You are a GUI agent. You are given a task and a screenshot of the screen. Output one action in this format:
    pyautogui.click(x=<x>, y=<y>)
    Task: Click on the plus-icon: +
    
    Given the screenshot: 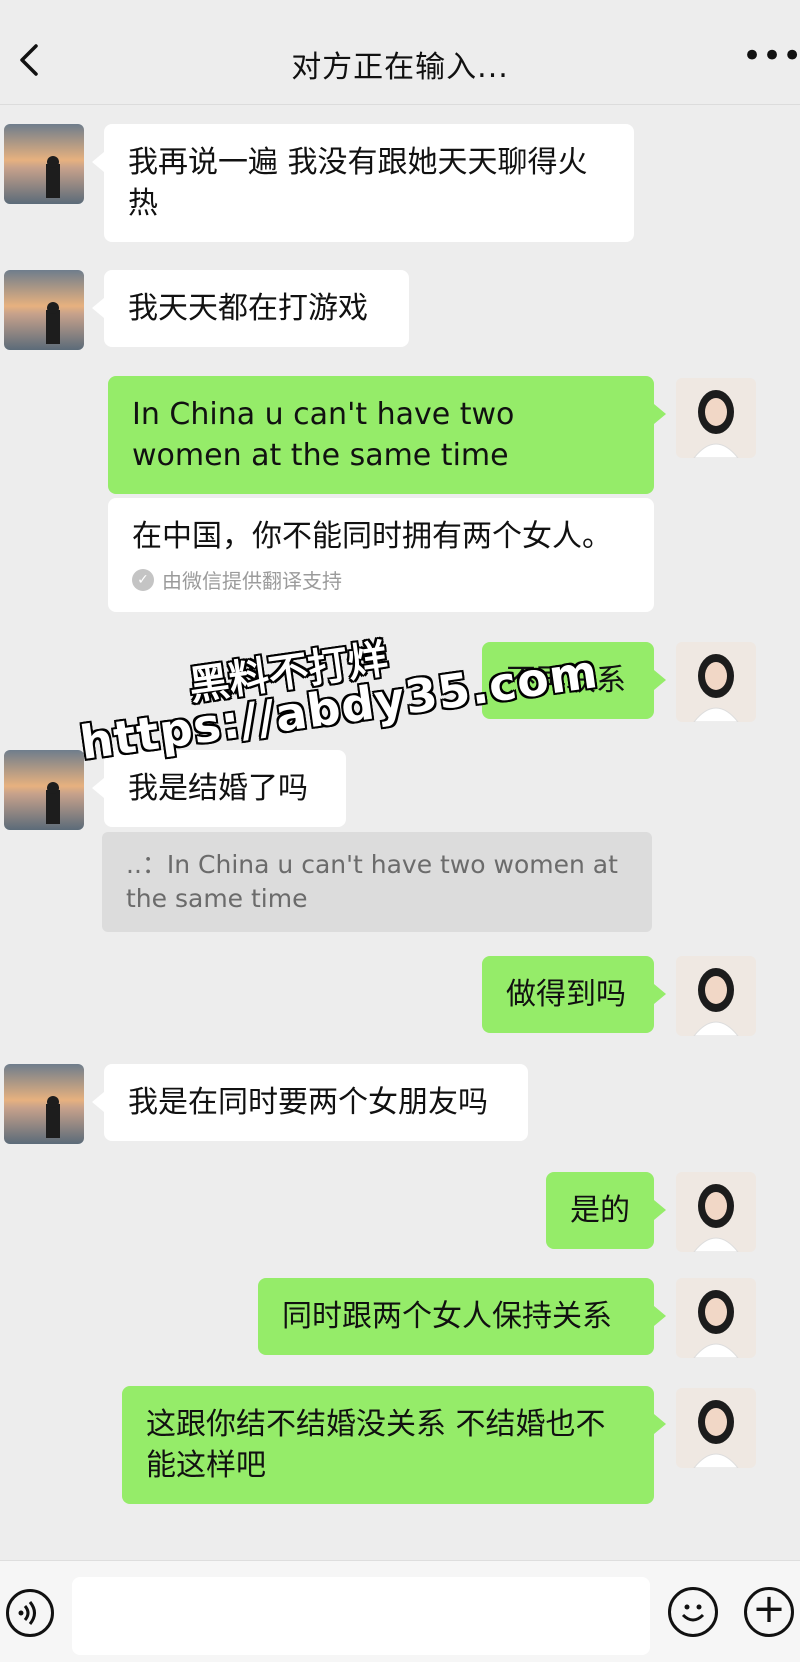 What is the action you would take?
    pyautogui.click(x=769, y=1612)
    